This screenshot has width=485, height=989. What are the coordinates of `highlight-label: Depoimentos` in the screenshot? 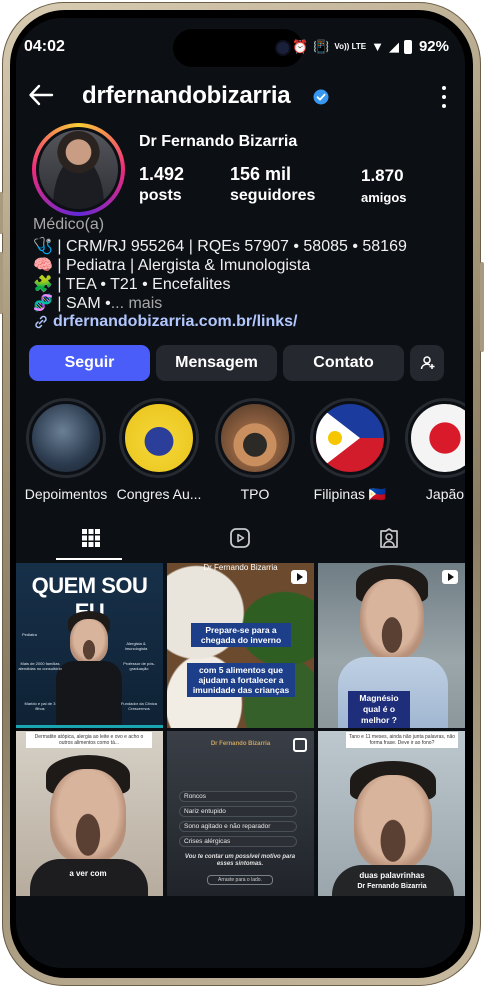 It's located at (66, 494).